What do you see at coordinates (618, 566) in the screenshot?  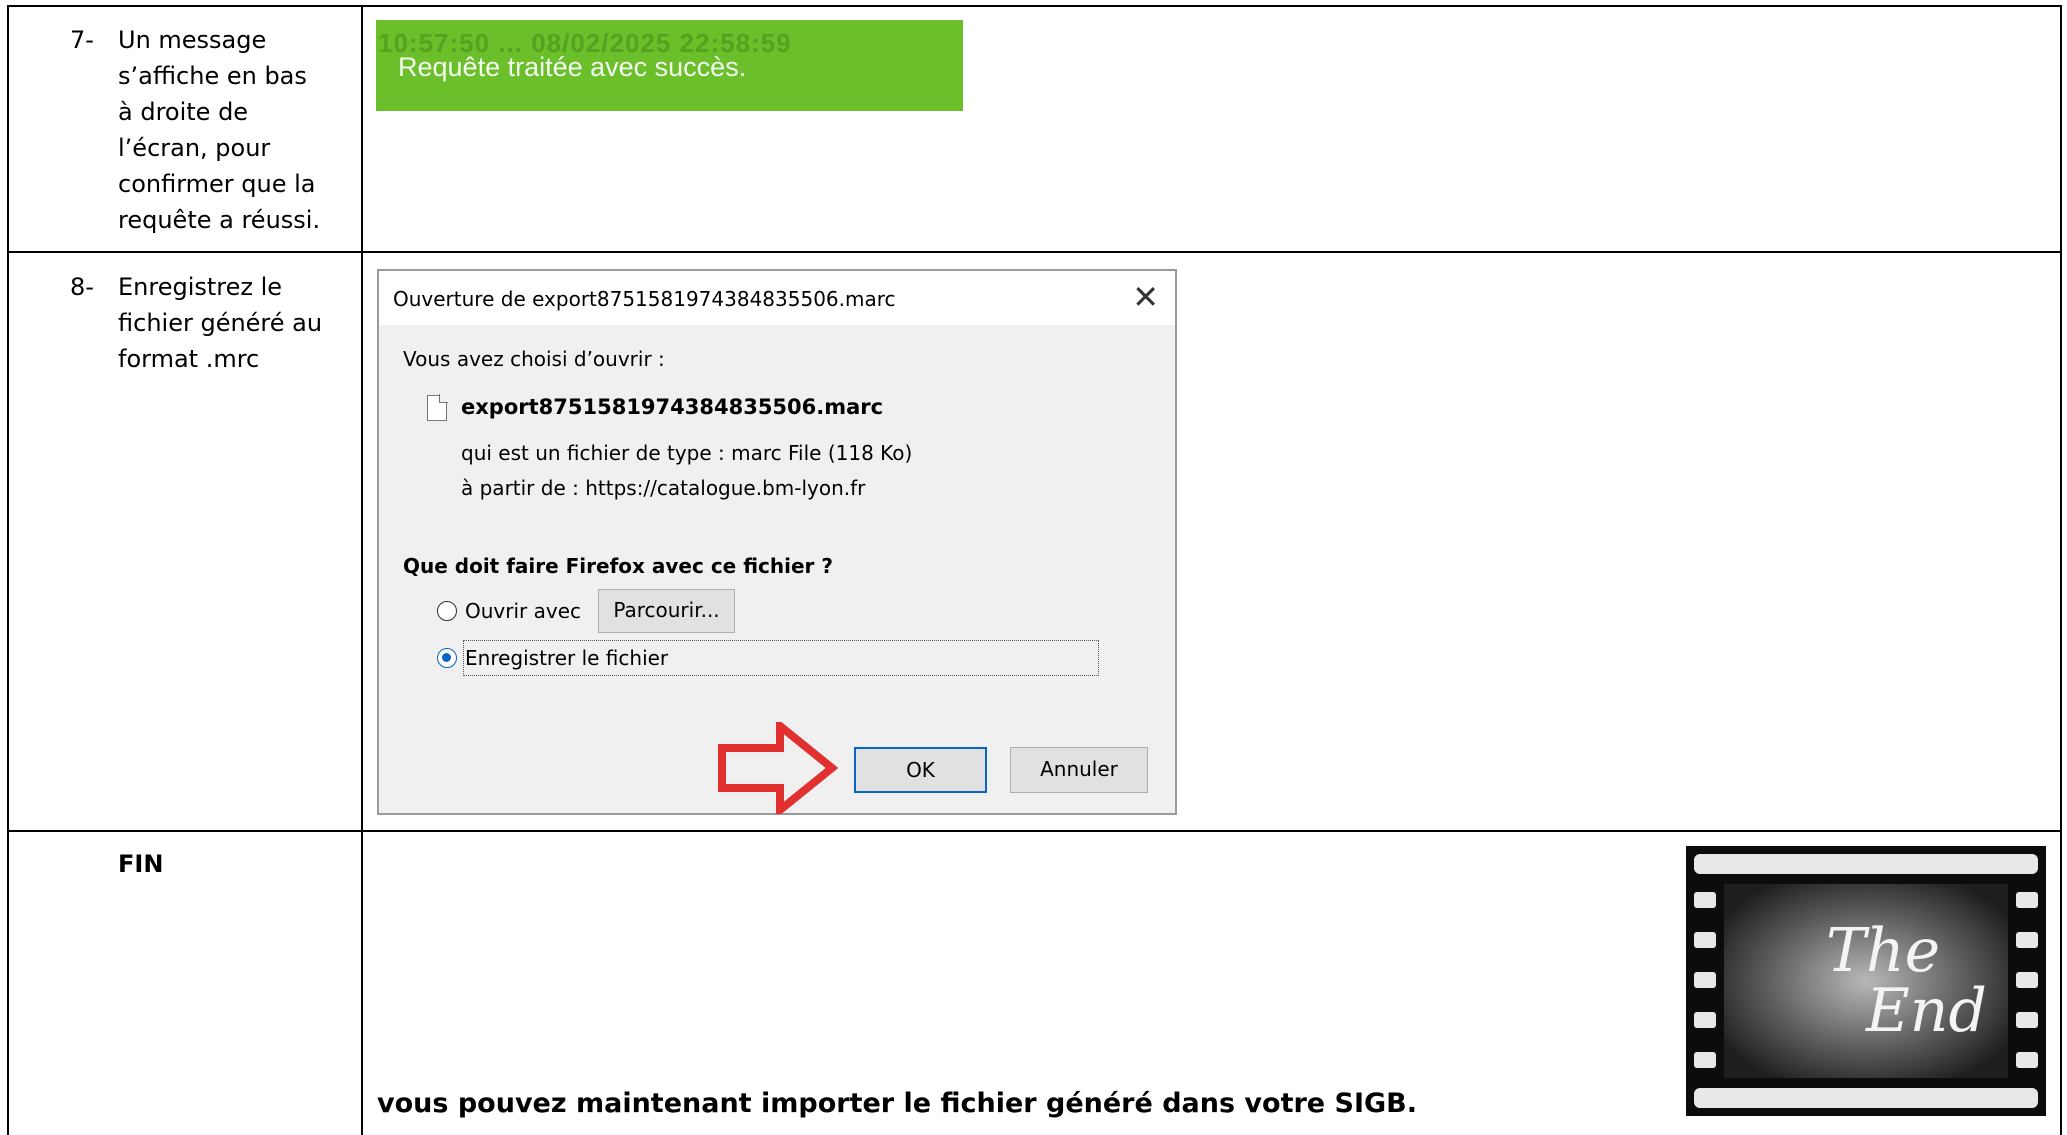 I see `dialog-question: Que doit faire Firefox avec ce fichier ?` at bounding box center [618, 566].